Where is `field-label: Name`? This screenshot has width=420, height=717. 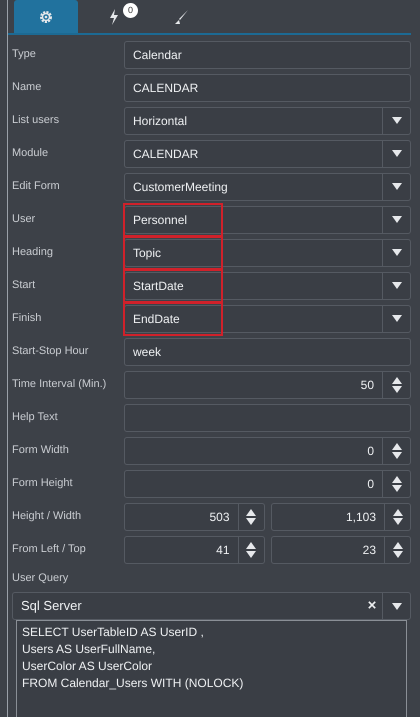
field-label: Name is located at coordinates (27, 88).